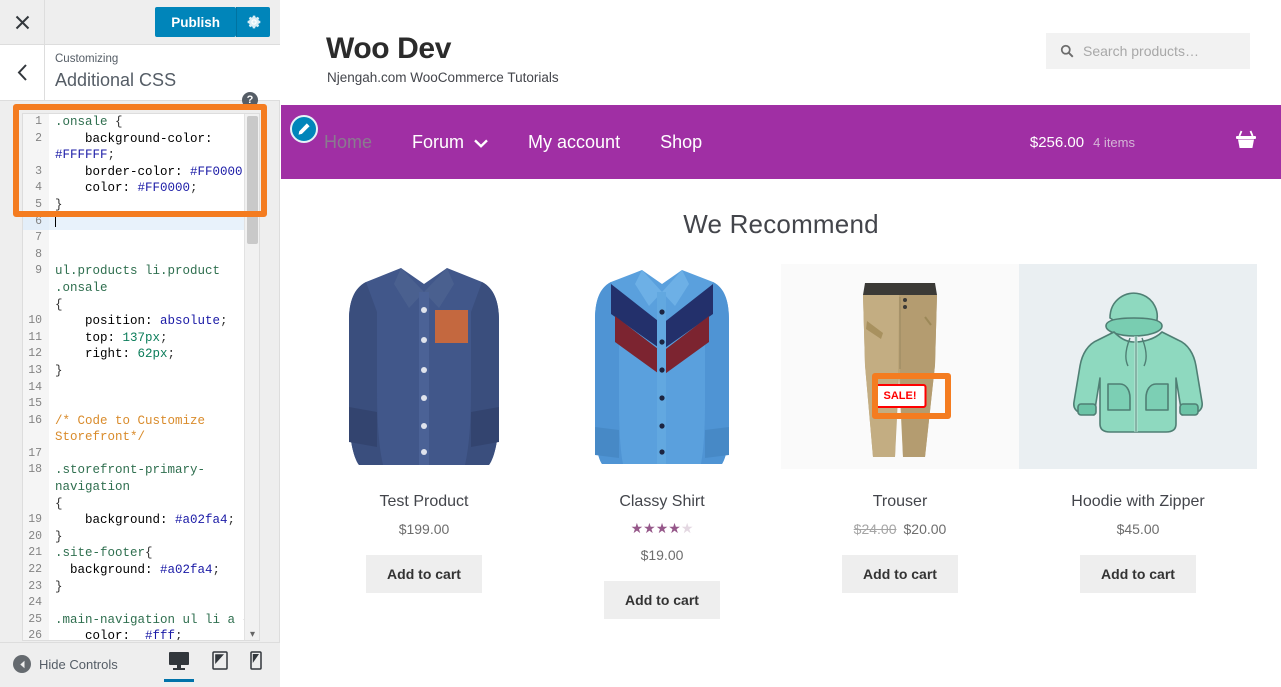 This screenshot has width=1281, height=687. What do you see at coordinates (154, 147) in the screenshot?
I see `code-text: background-color: #FFFFFF;` at bounding box center [154, 147].